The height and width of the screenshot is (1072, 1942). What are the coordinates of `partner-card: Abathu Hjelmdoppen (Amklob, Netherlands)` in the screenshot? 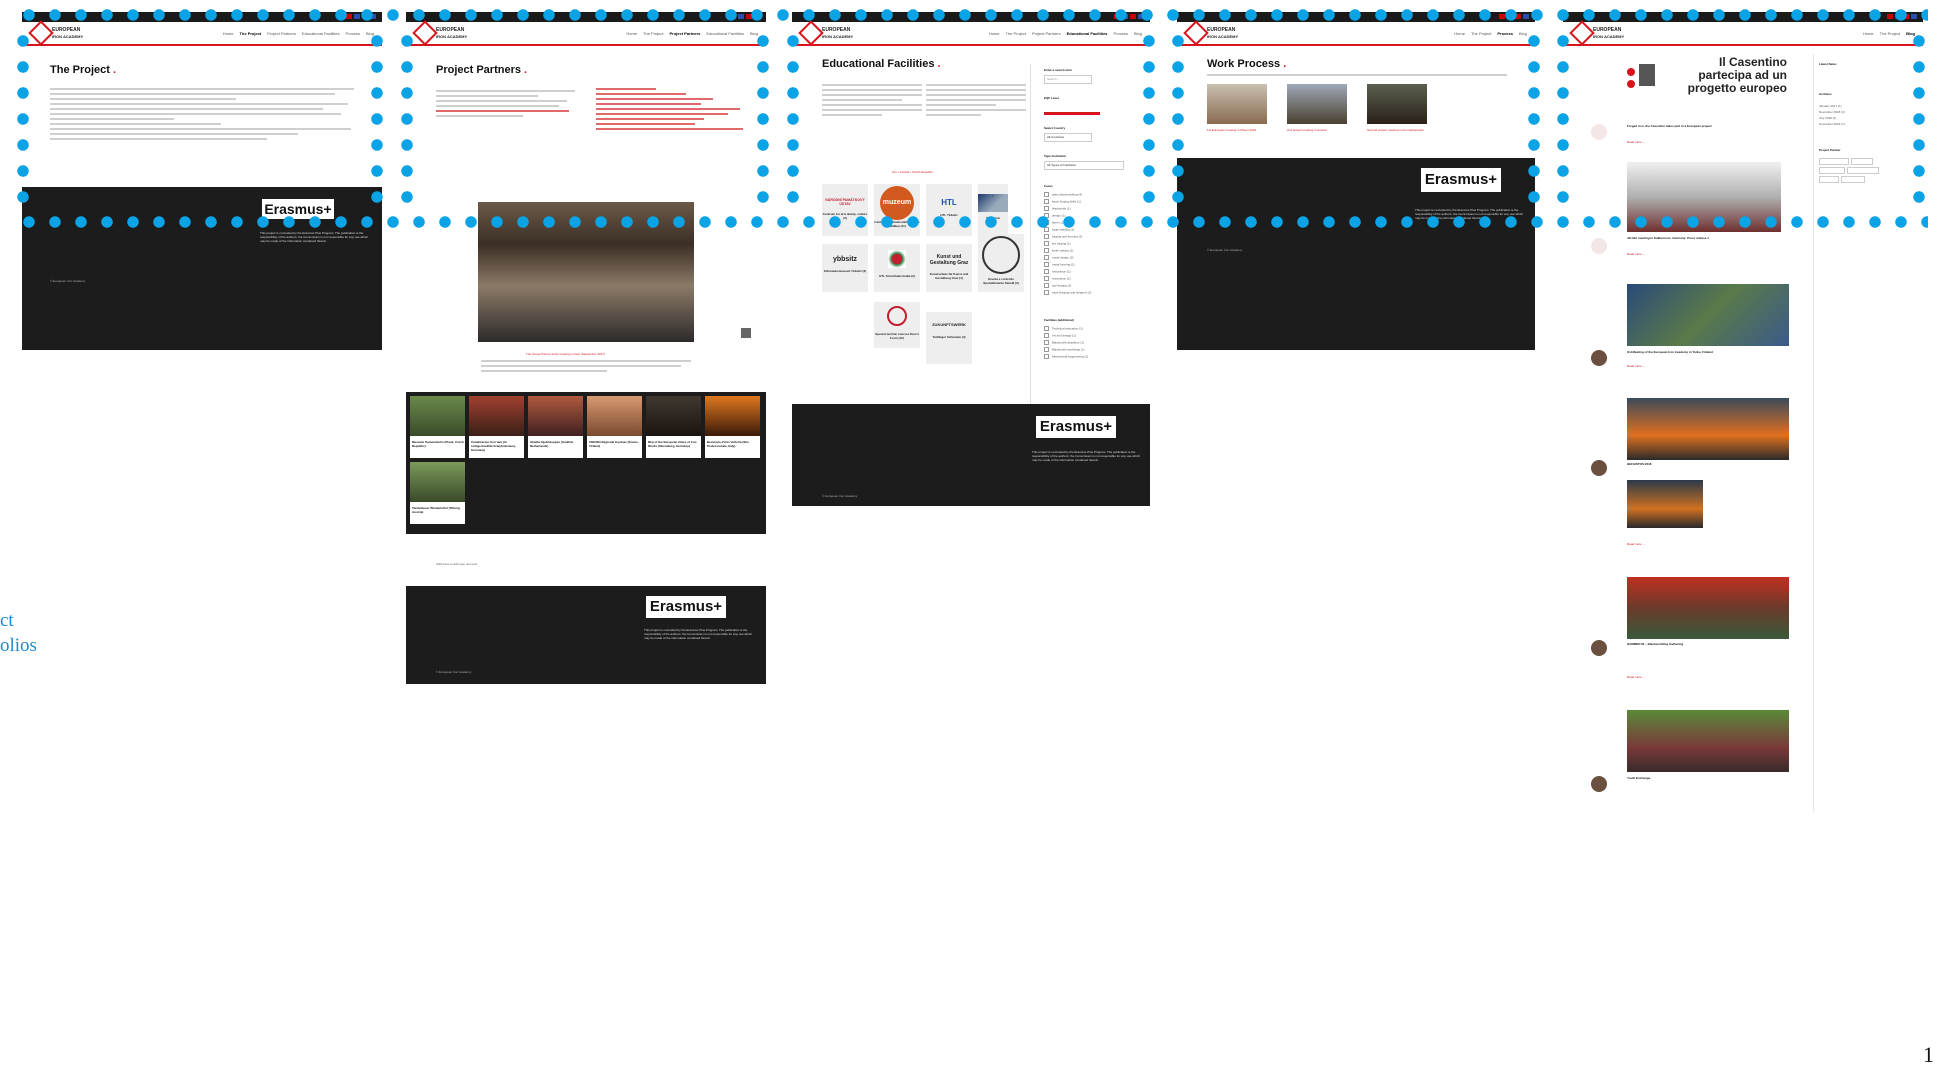 It's located at (555, 427).